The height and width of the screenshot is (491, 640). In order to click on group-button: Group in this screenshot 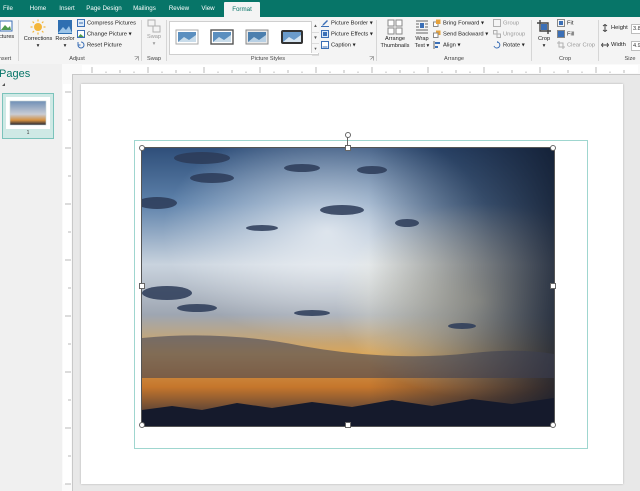, I will do `click(506, 23)`.